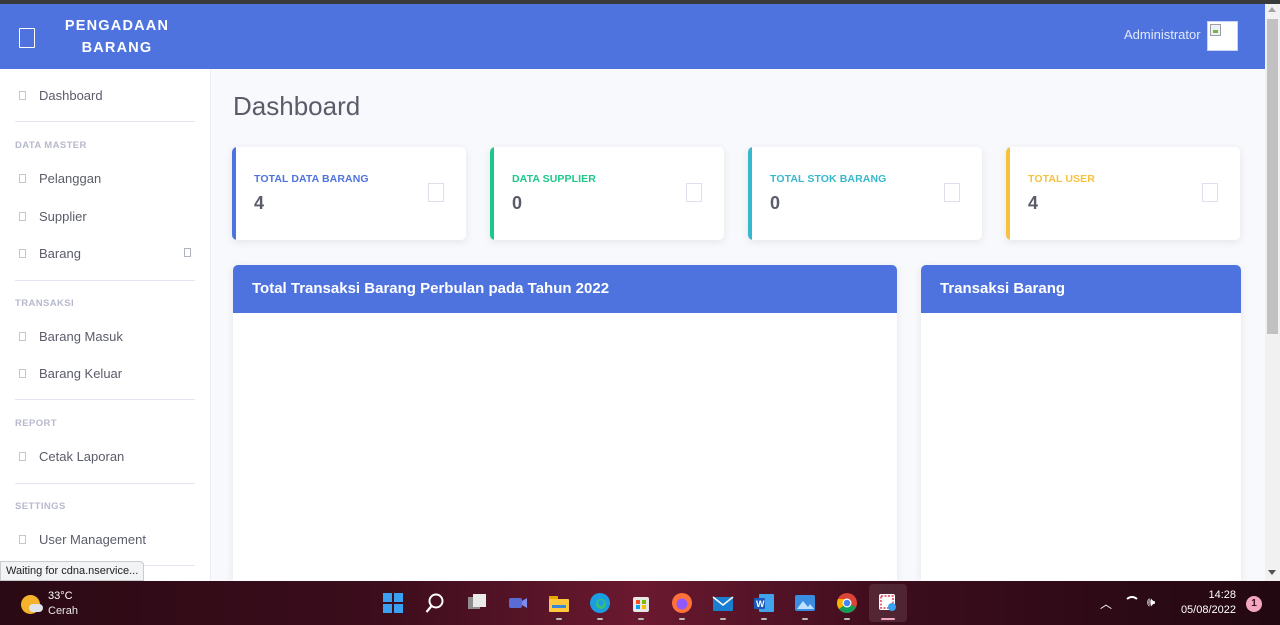 The width and height of the screenshot is (1280, 625). Describe the element at coordinates (22, 456) in the screenshot. I see `print-icon` at that location.